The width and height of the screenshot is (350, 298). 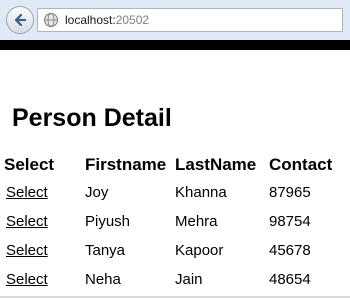 I want to click on header-lastname: LastName, so click(x=216, y=164).